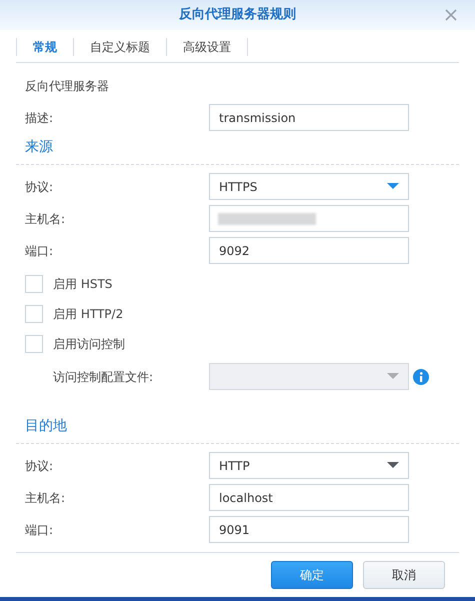  Describe the element at coordinates (207, 47) in the screenshot. I see `tab: 高级设置` at that location.